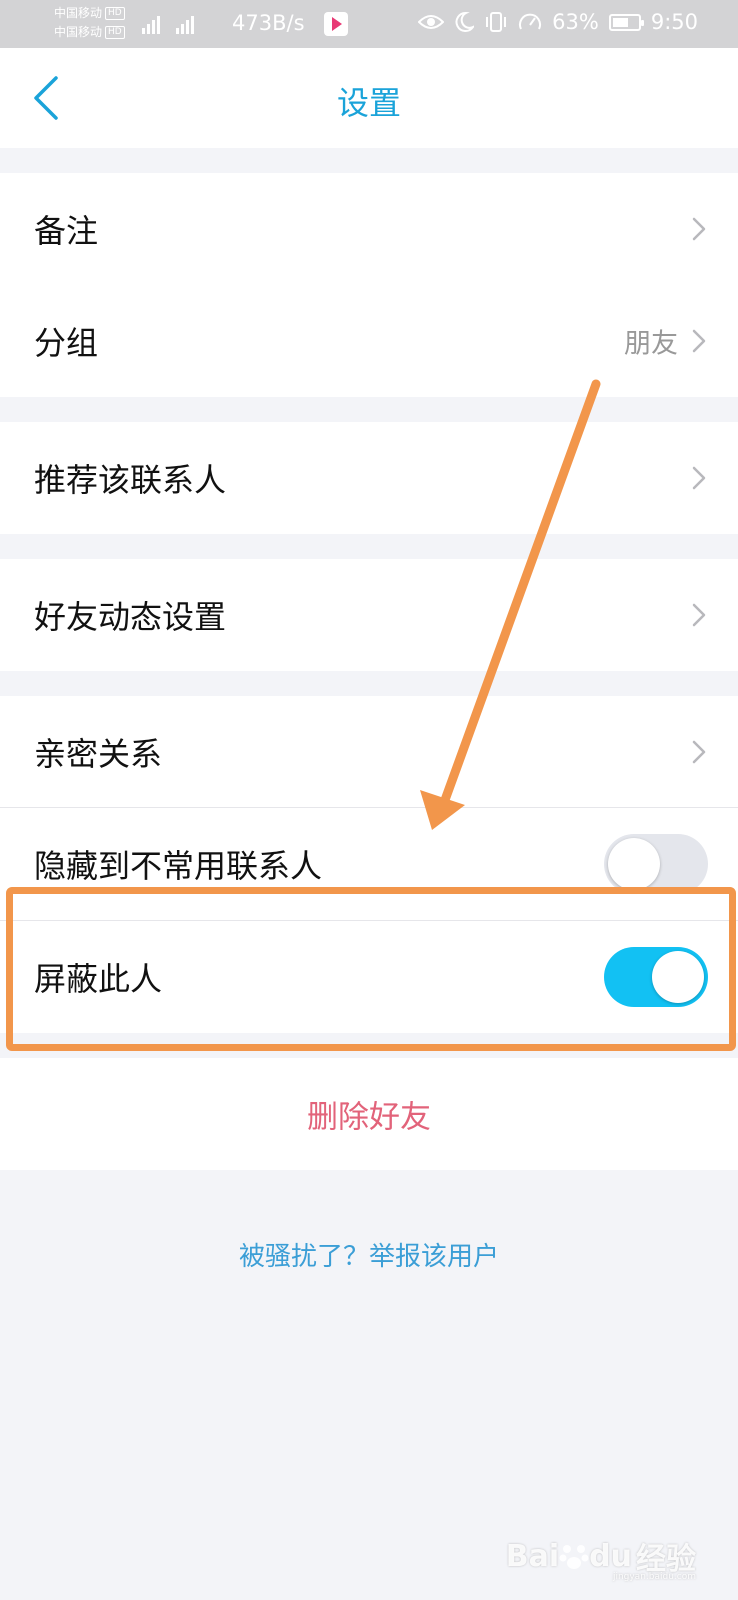 This screenshot has height=1600, width=738. Describe the element at coordinates (620, 22) in the screenshot. I see `battery-fill` at that location.